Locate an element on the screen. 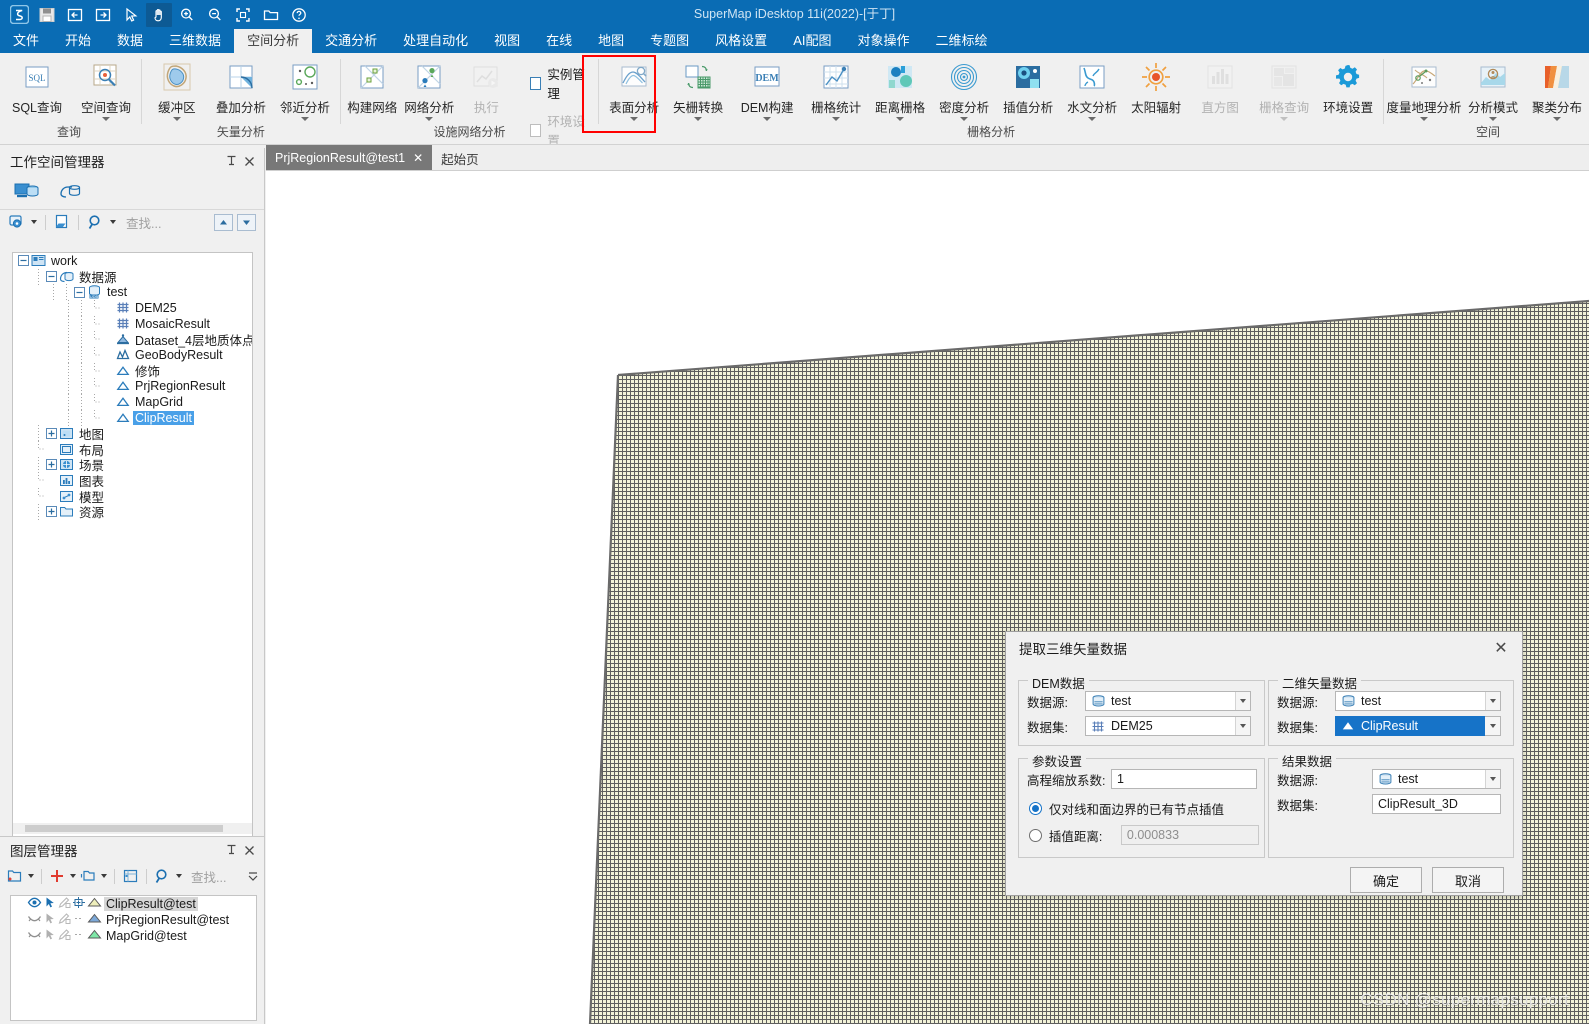 The image size is (1589, 1024). ok-button: 确定 is located at coordinates (1386, 880).